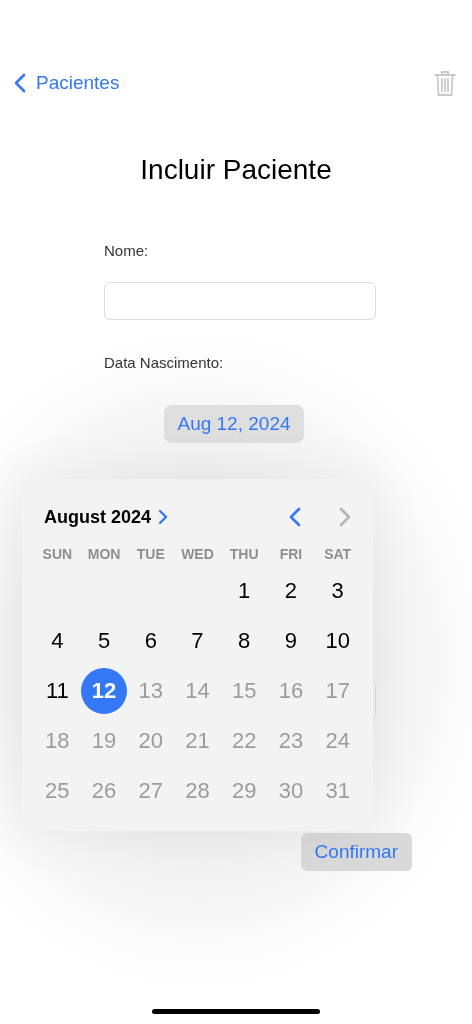 This screenshot has width=472, height=1024. I want to click on calendar-day: 11, so click(57, 691).